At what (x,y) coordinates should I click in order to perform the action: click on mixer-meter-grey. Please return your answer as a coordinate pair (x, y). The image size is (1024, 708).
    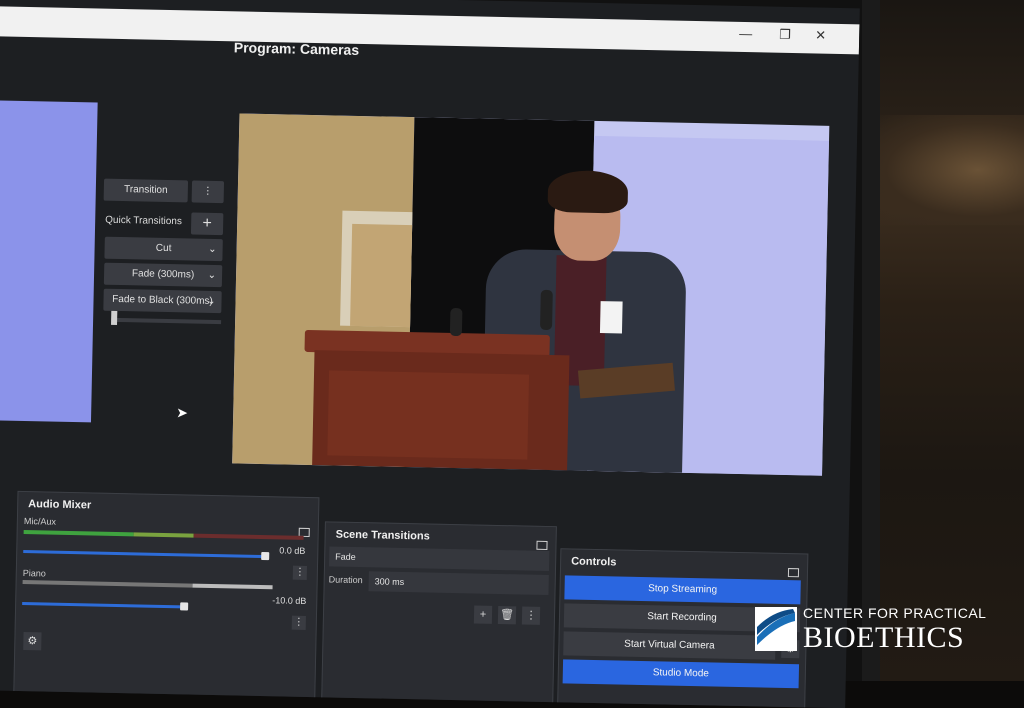
    Looking at the image, I should click on (107, 584).